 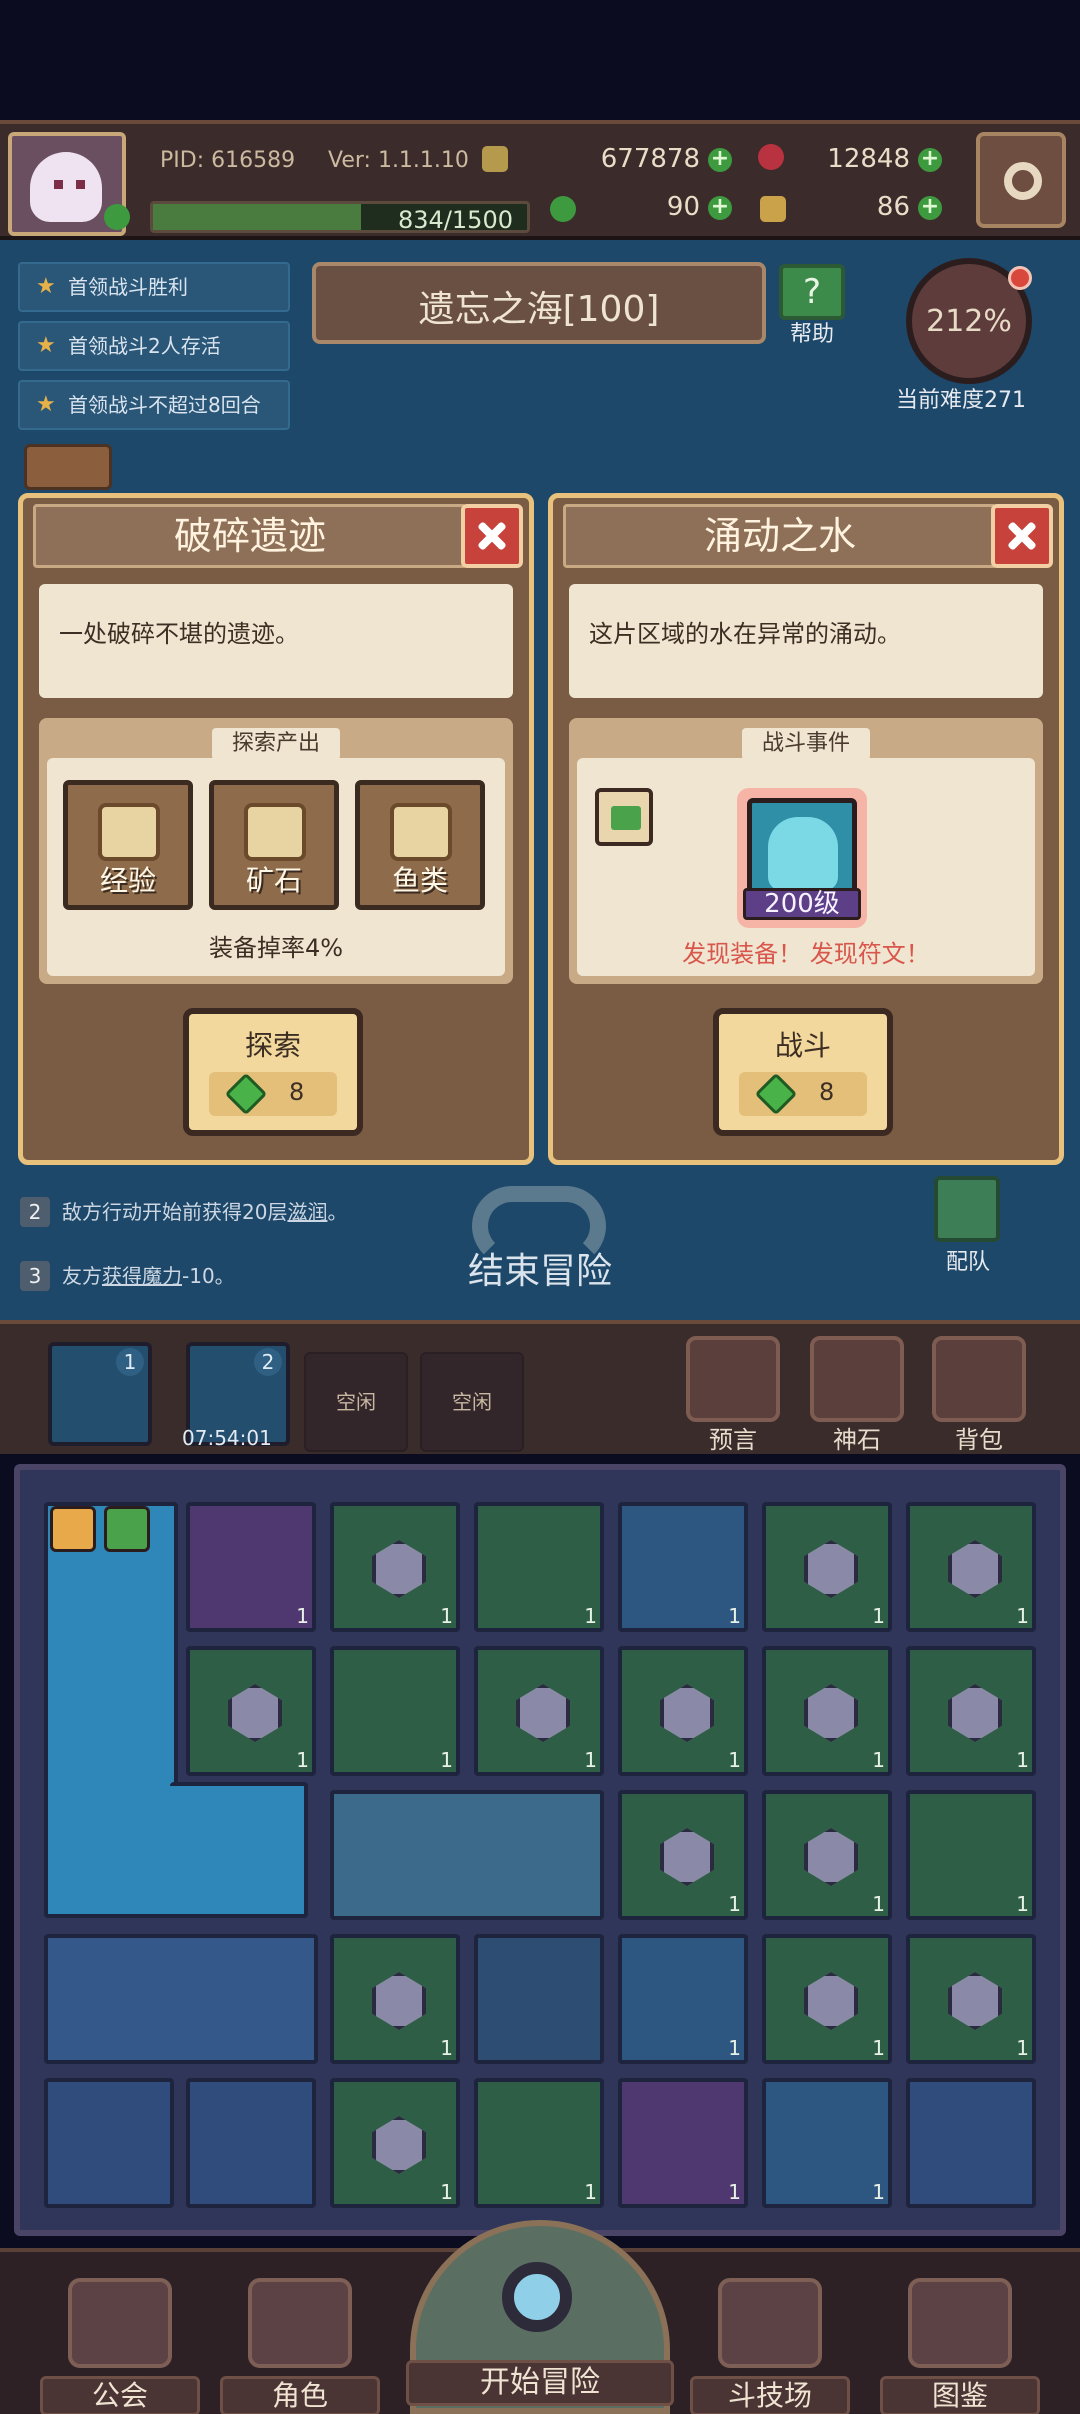 I want to click on tower-relic-item, so click(x=111, y=1710).